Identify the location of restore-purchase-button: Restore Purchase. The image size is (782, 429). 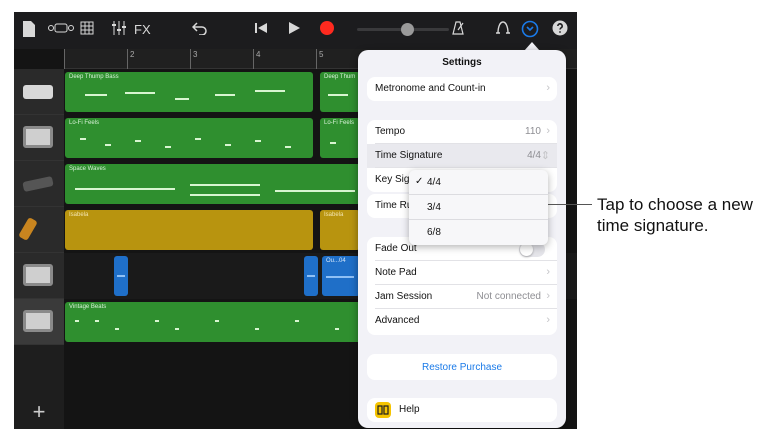
(462, 367).